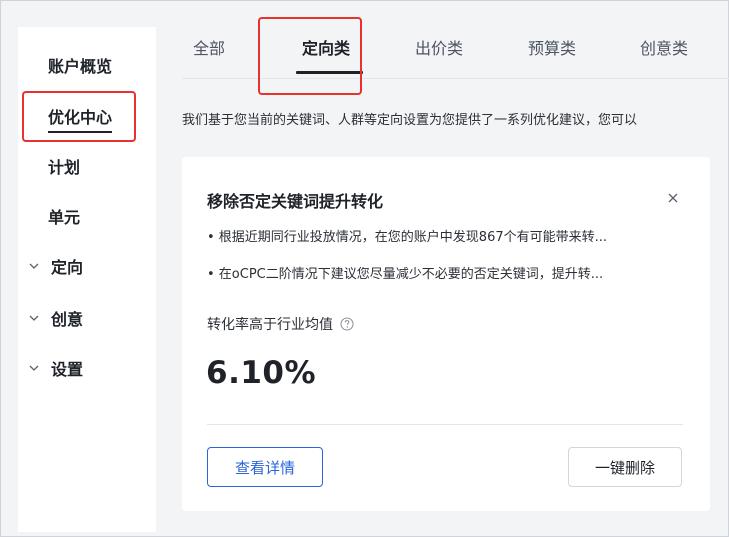 The width and height of the screenshot is (729, 537). What do you see at coordinates (295, 201) in the screenshot?
I see `card-title: 移除否定关键词提升转化` at bounding box center [295, 201].